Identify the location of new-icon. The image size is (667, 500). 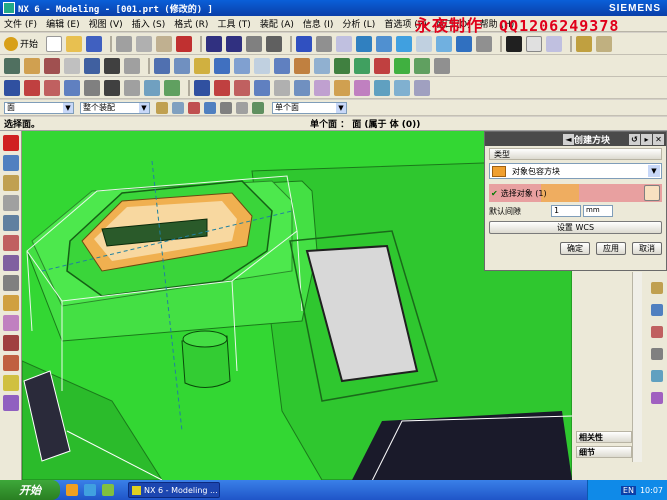
(54, 43).